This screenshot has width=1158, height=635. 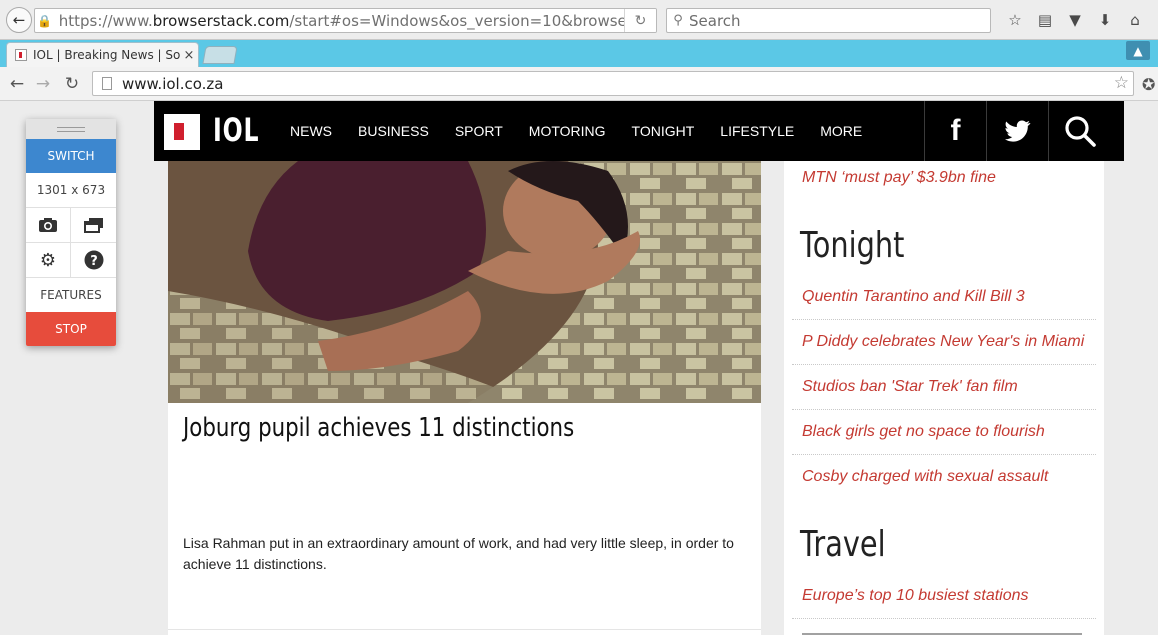 I want to click on twitter-icon, so click(x=1017, y=131).